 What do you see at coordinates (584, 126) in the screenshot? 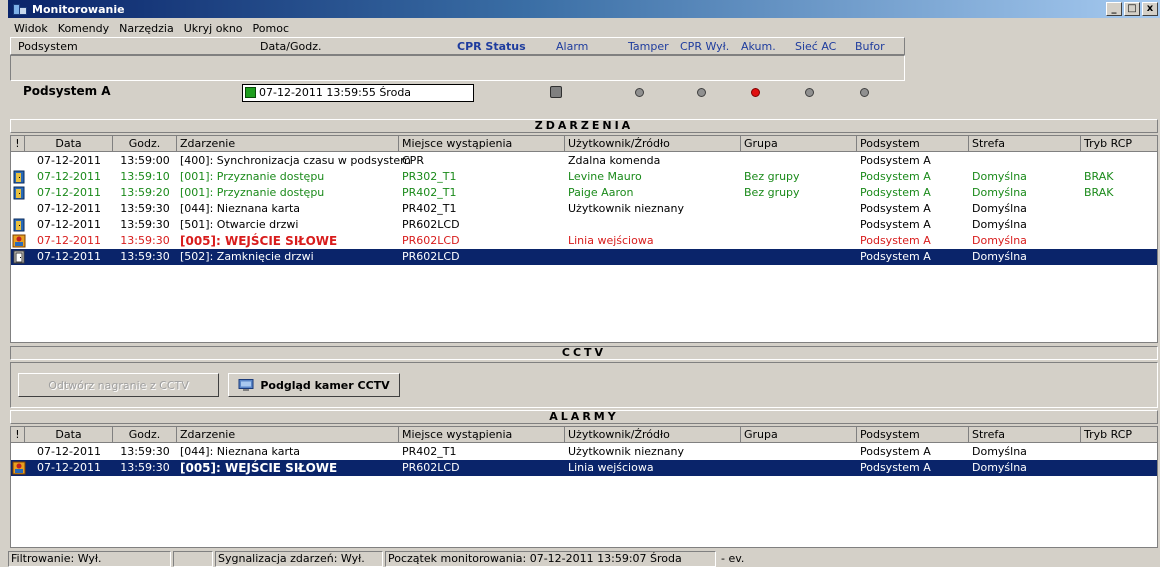
I see `events-panel-title: ZDARZENIA` at bounding box center [584, 126].